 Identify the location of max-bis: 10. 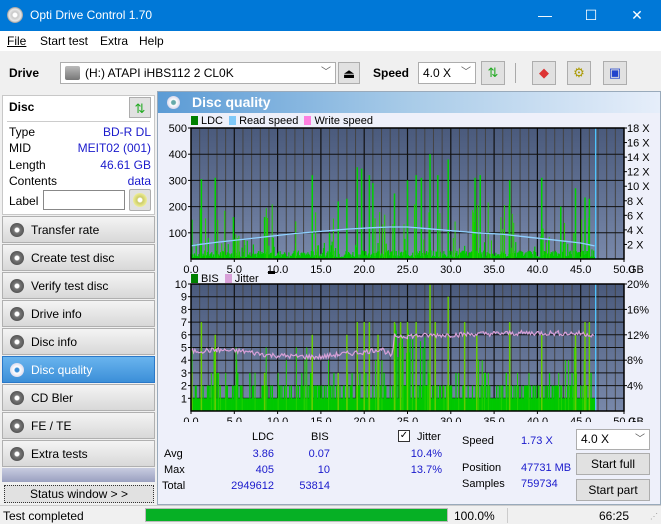
(323, 470).